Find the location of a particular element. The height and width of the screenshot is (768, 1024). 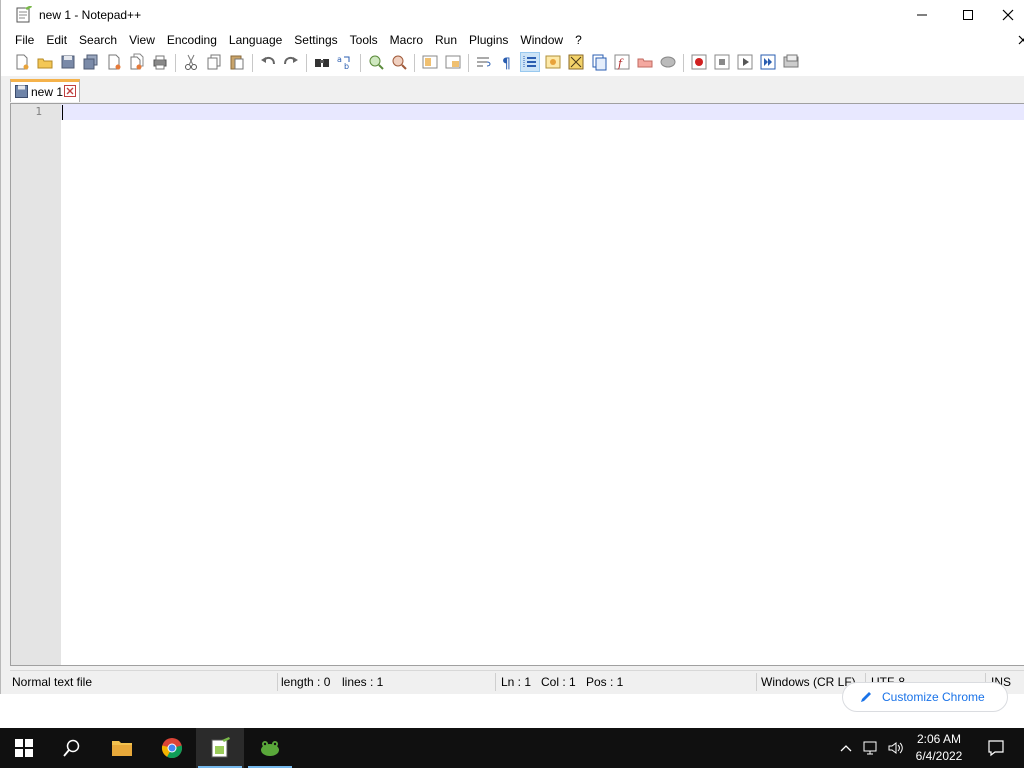

toolbar: ab ¶ f is located at coordinates (512, 63).